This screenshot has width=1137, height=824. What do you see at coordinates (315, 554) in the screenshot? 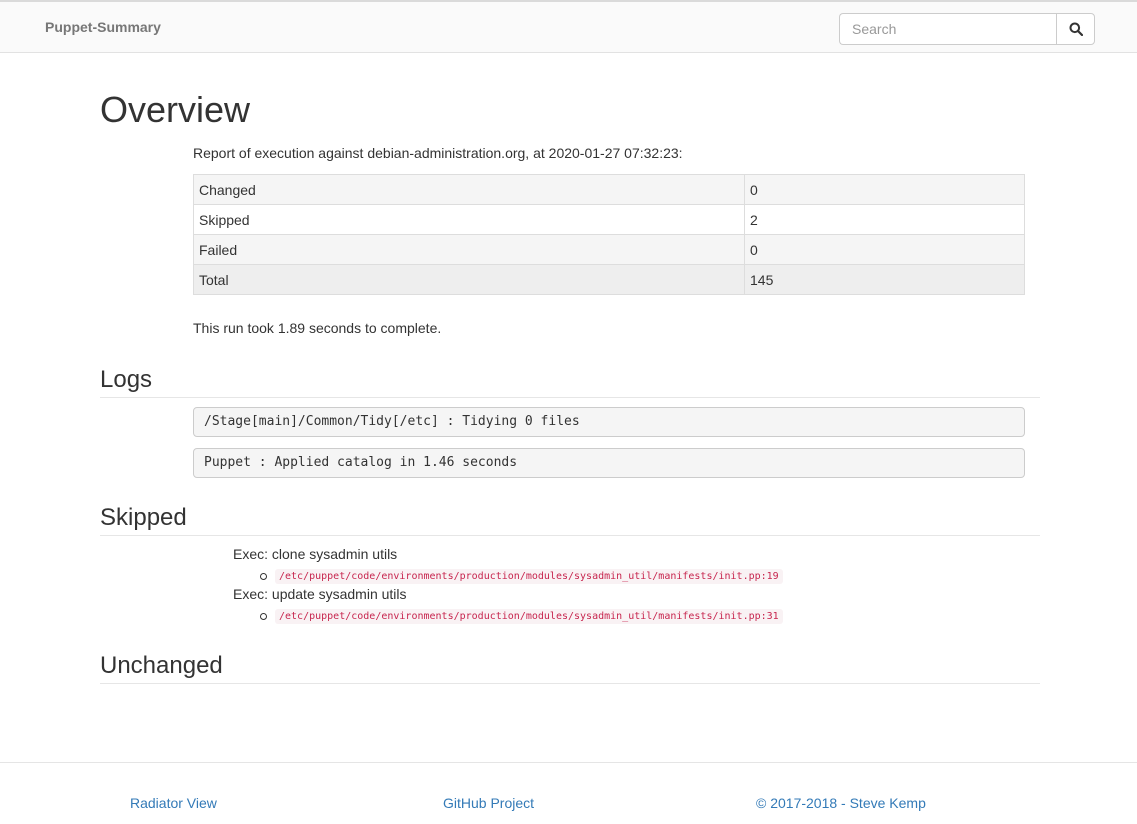
I see `skipped-item: Exec: clone sysadmin utils` at bounding box center [315, 554].